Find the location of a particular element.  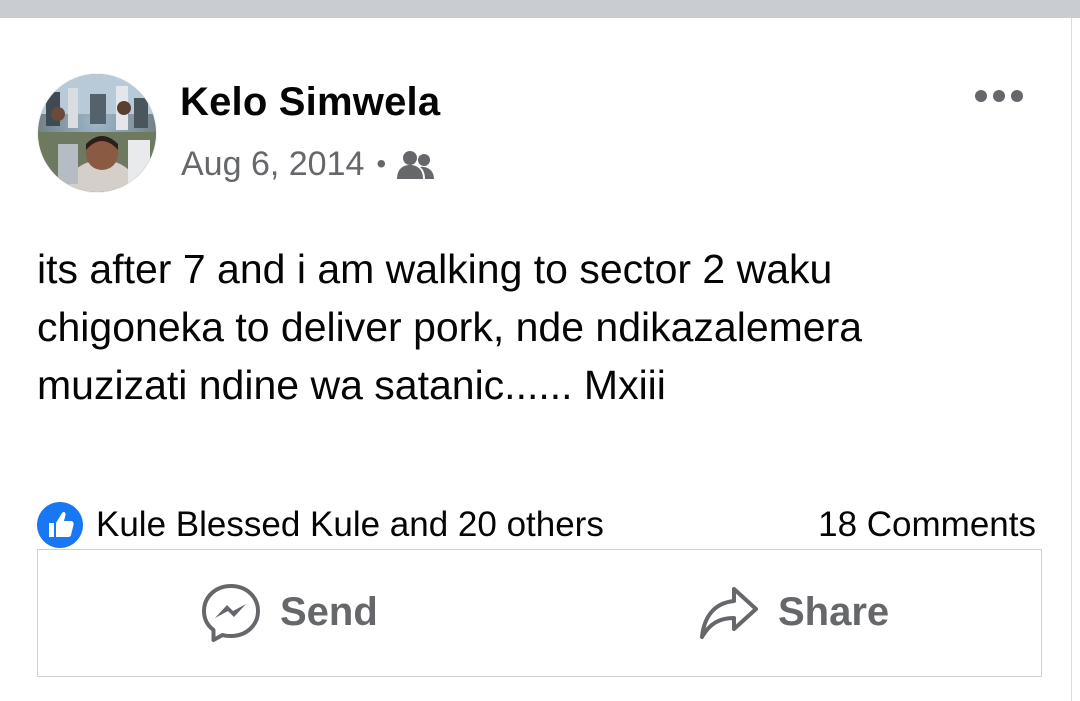

status-bar-strip is located at coordinates (540, 9).